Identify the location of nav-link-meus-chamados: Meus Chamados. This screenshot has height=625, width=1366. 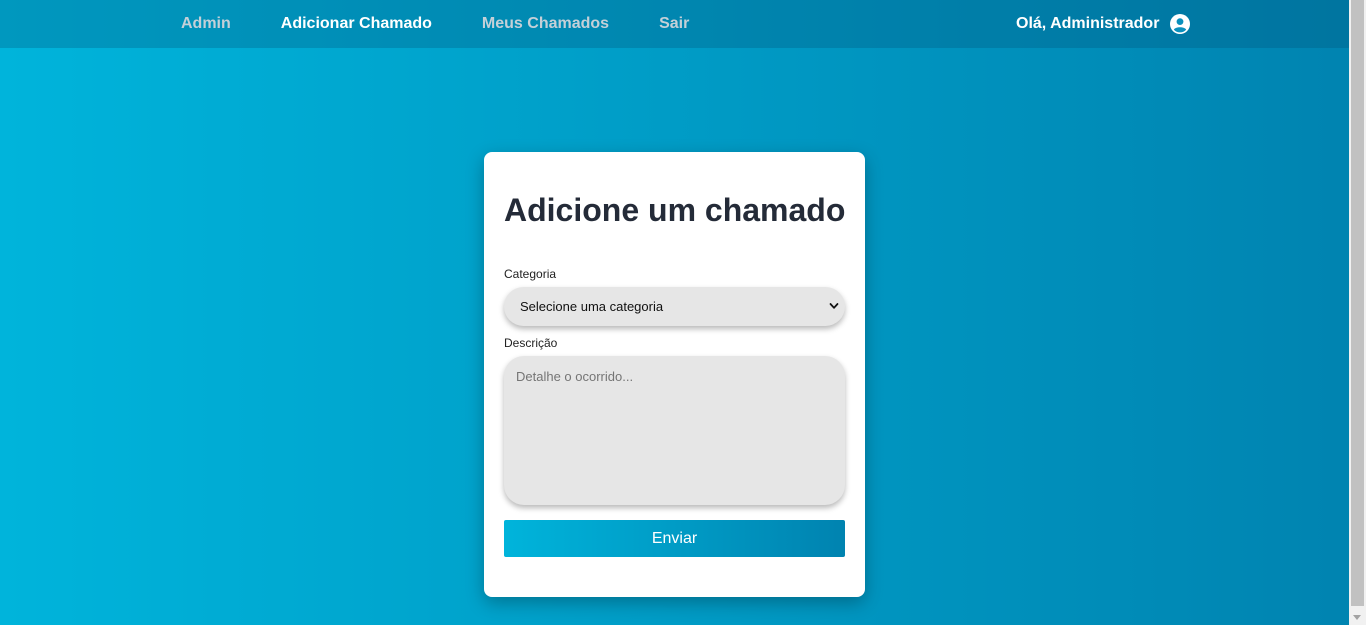
(545, 24).